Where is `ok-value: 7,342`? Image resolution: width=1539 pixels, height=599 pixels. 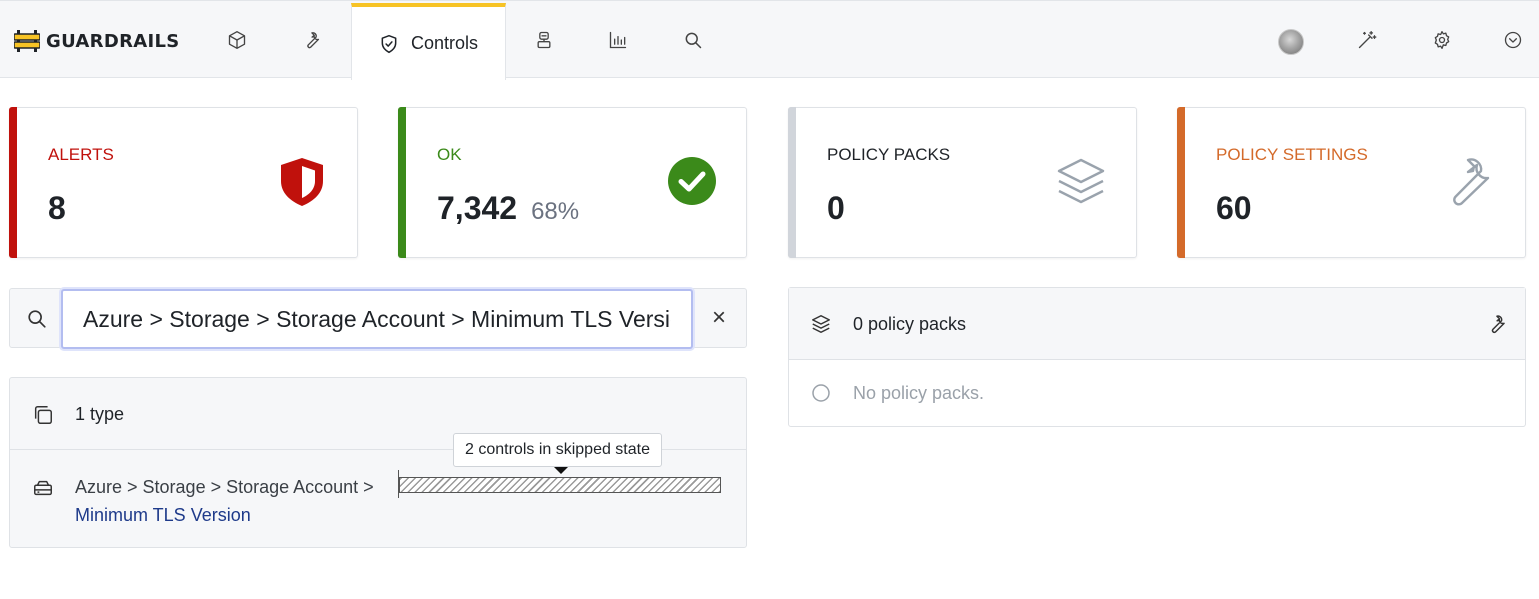 ok-value: 7,342 is located at coordinates (477, 208).